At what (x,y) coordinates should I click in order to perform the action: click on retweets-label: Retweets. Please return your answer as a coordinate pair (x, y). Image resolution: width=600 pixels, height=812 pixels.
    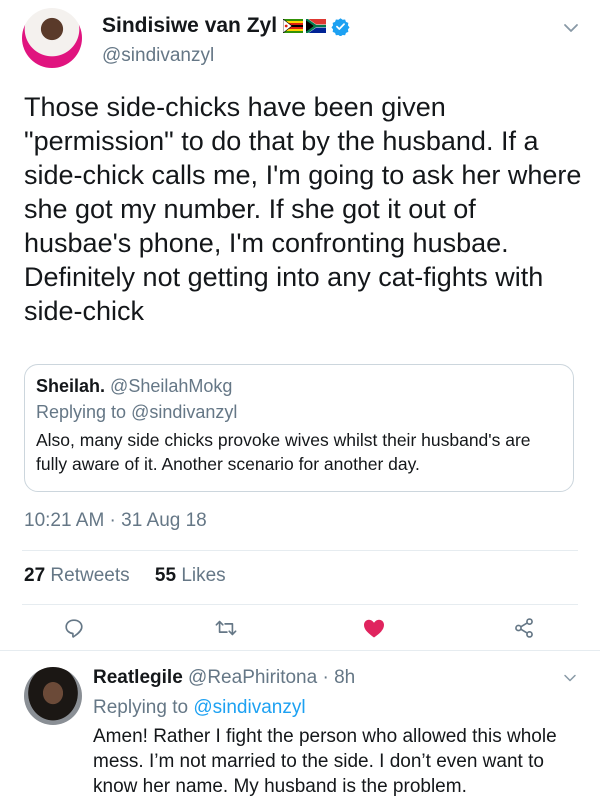
    Looking at the image, I should click on (90, 575).